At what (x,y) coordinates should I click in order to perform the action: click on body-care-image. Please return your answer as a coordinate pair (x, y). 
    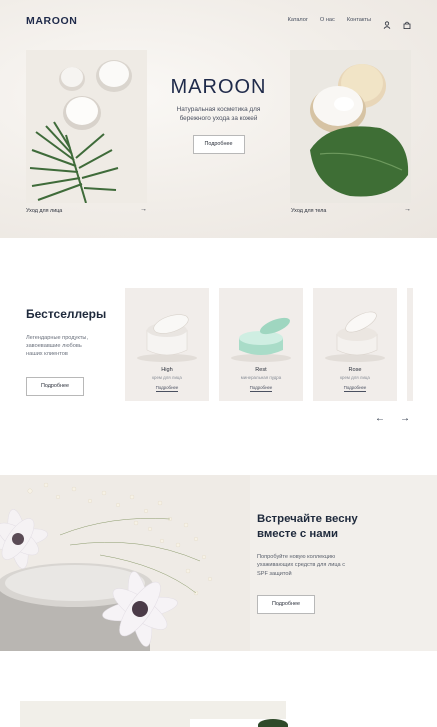
    Looking at the image, I should click on (350, 126).